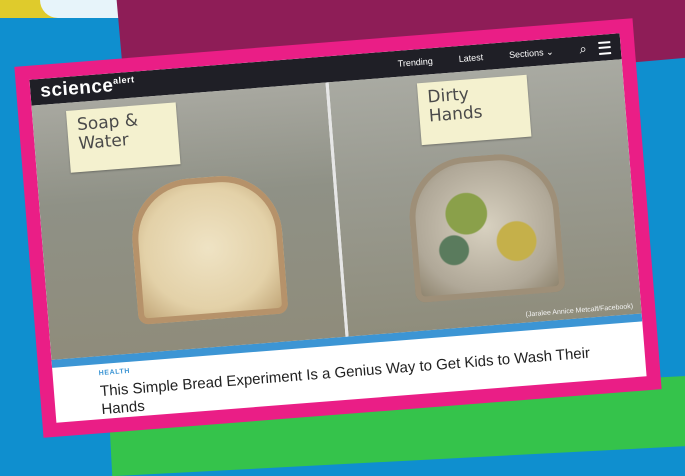 The height and width of the screenshot is (476, 685). Describe the element at coordinates (526, 53) in the screenshot. I see `nav-sections-label: Sections` at that location.